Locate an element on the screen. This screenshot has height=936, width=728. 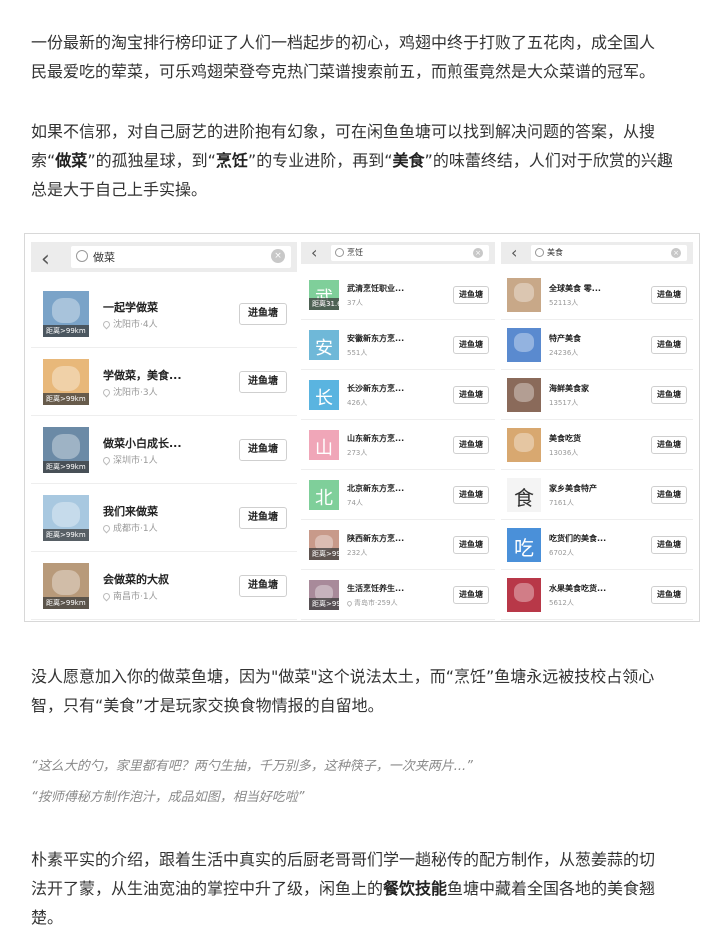
avatar-glyph: 北 is located at coordinates (324, 498).